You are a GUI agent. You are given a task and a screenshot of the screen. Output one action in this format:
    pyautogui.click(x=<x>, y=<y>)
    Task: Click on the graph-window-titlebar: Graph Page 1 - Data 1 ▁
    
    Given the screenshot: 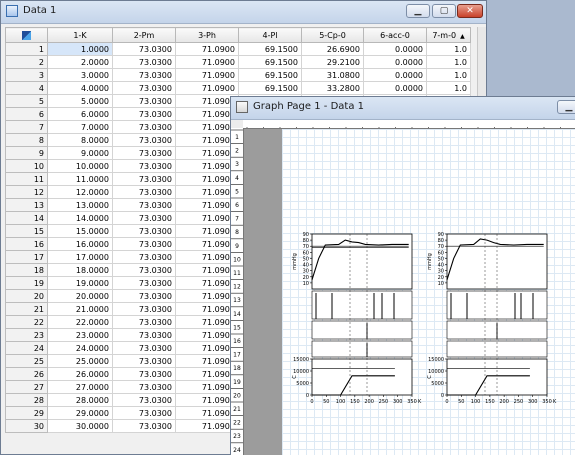 What is the action you would take?
    pyautogui.click(x=403, y=108)
    